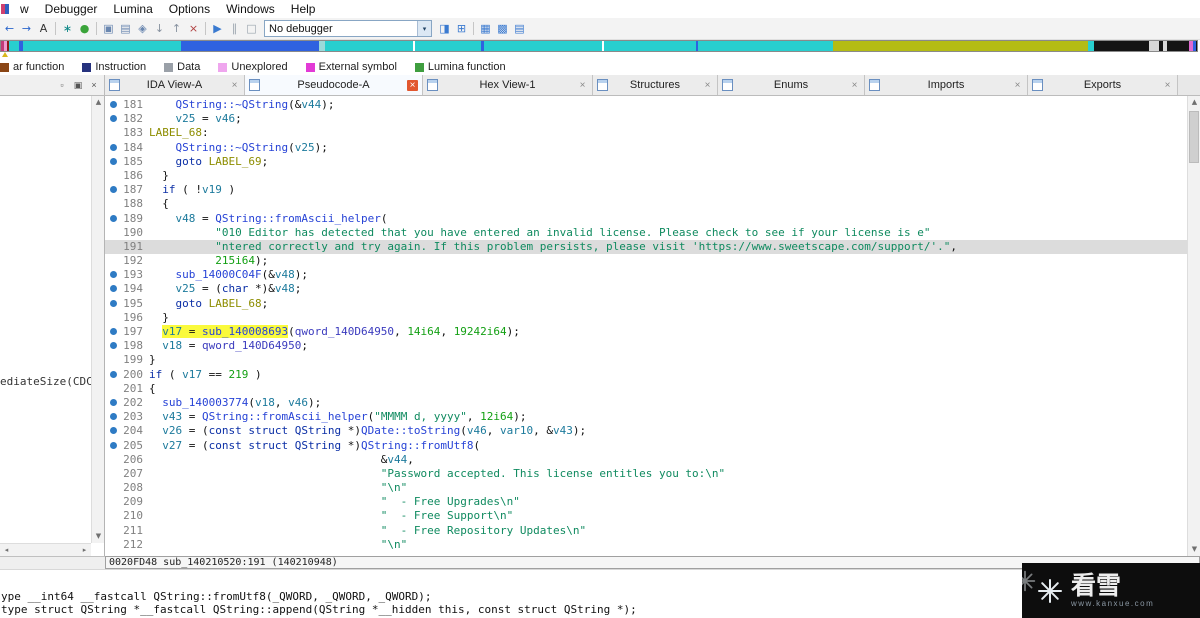 The height and width of the screenshot is (618, 1200). Describe the element at coordinates (652, 346) in the screenshot. I see `code-line-198: 198 v18 = qword_140D64950;` at that location.